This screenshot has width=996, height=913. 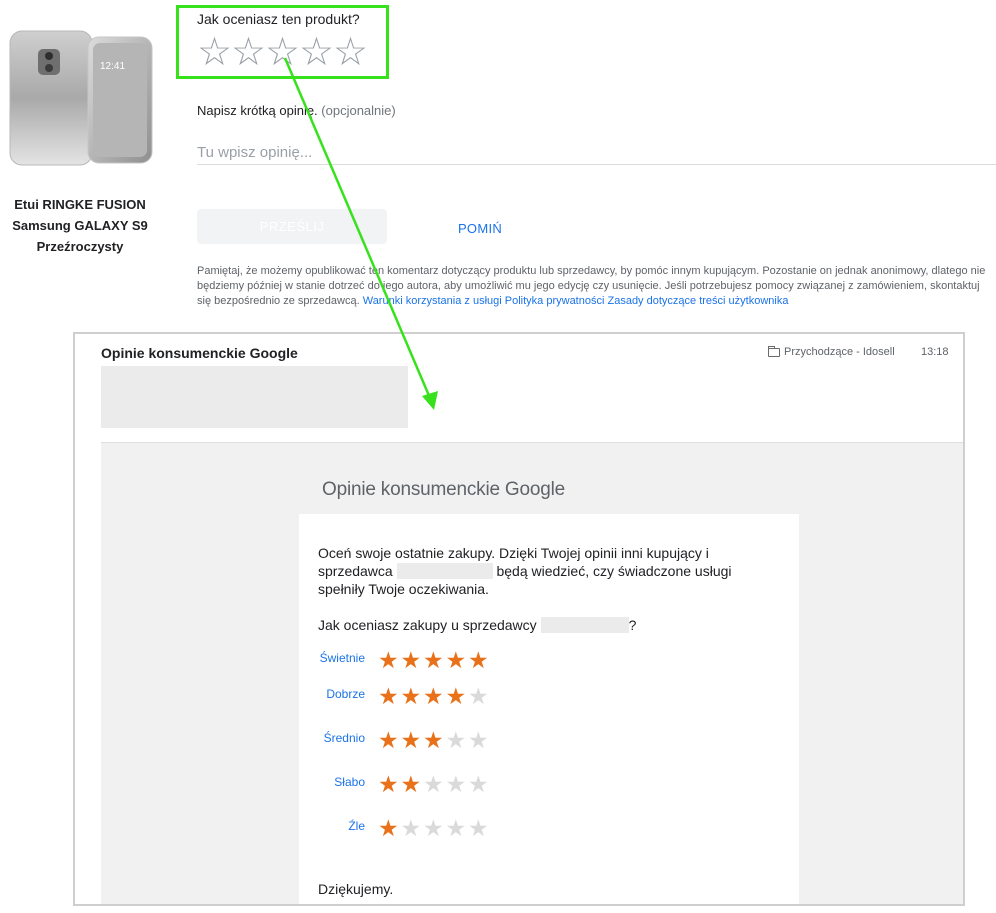 I want to click on submit-button: PRZEŚLIJ, so click(x=292, y=226).